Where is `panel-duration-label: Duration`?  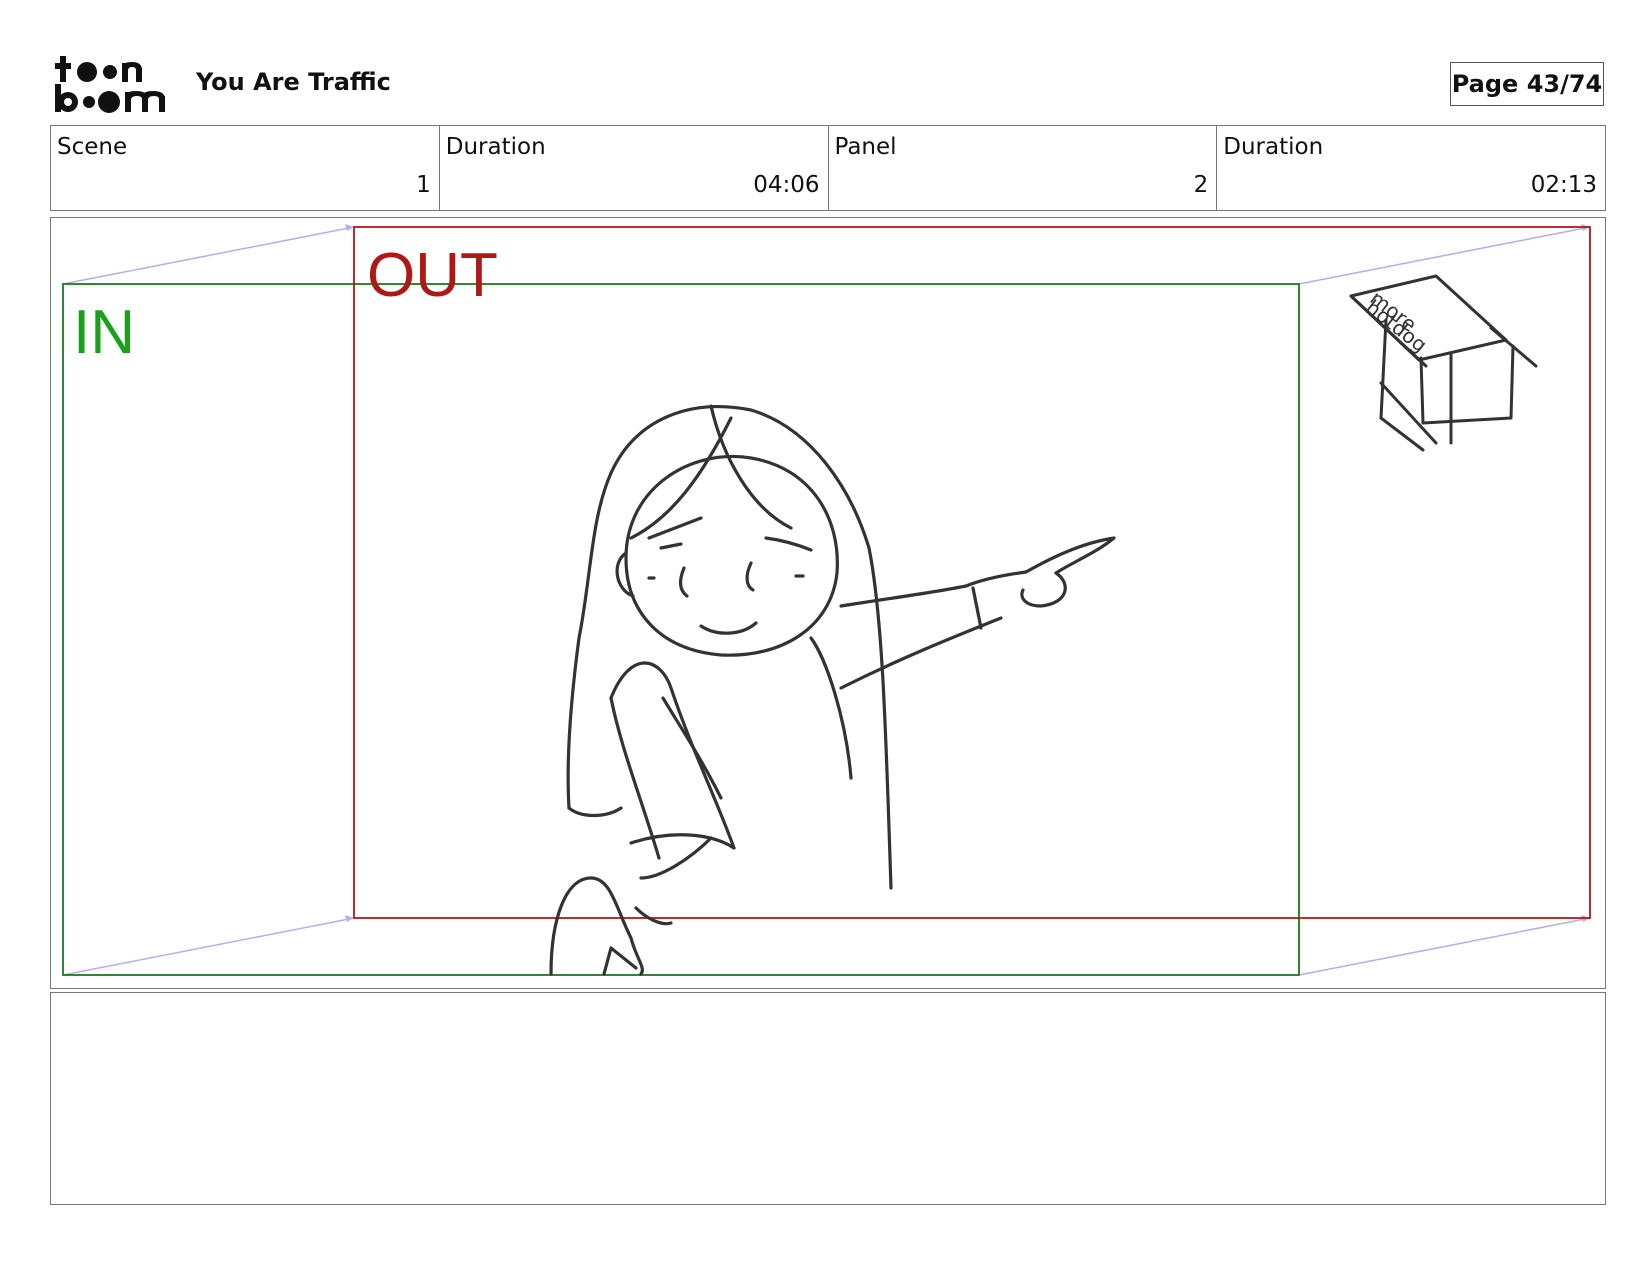 panel-duration-label: Duration is located at coordinates (1273, 147).